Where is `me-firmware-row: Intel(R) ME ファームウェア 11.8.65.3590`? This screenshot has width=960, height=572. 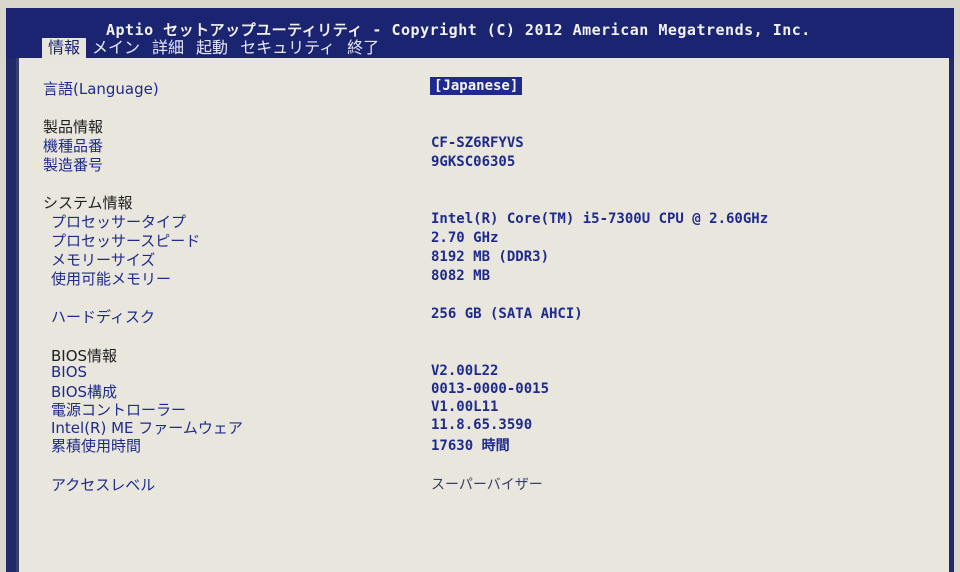
me-firmware-row: Intel(R) ME ファームウェア 11.8.65.3590 is located at coordinates (479, 427).